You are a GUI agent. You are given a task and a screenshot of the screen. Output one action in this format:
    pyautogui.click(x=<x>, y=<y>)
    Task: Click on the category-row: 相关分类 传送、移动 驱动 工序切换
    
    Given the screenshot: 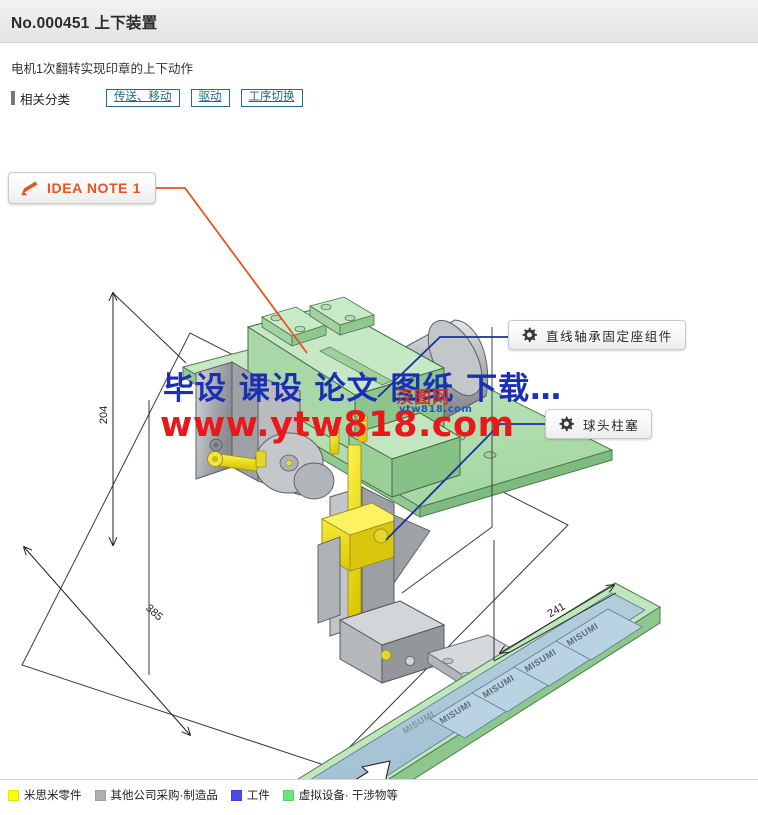 What is the action you would take?
    pyautogui.click(x=162, y=98)
    